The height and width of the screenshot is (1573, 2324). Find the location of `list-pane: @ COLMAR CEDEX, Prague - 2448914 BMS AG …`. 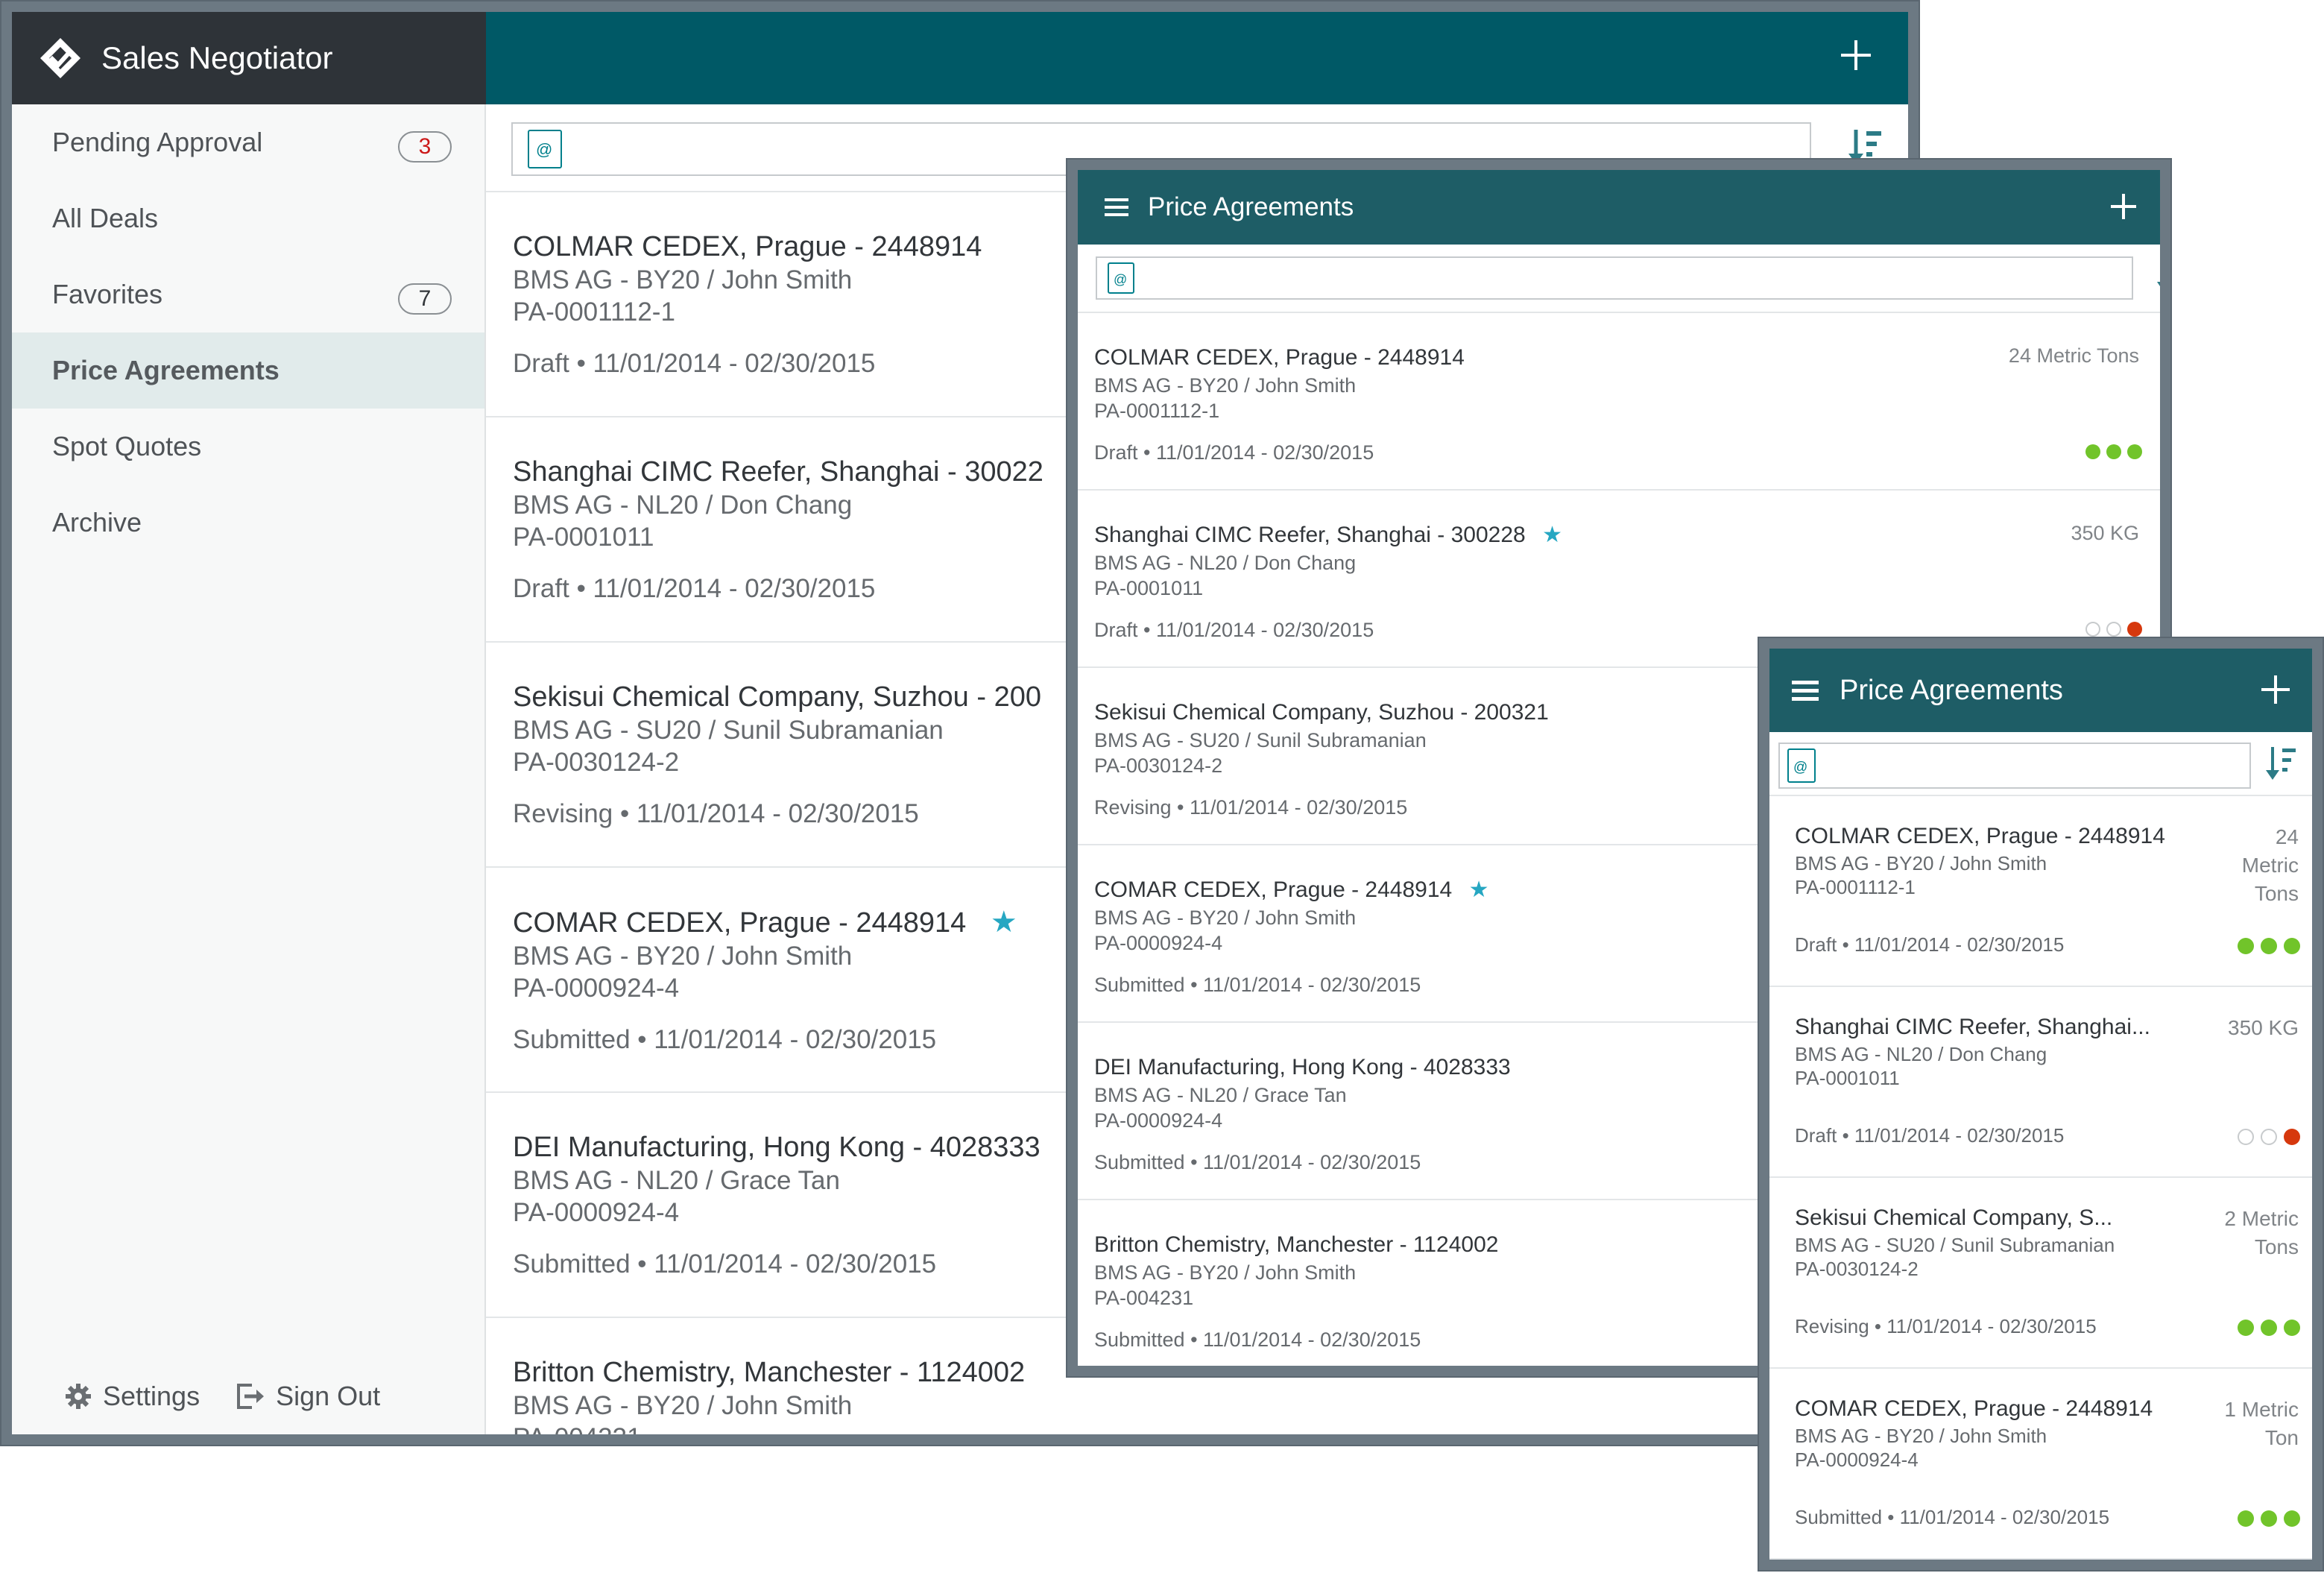

list-pane: @ COLMAR CEDEX, Prague - 2448914 BMS AG … is located at coordinates (2040, 1146).